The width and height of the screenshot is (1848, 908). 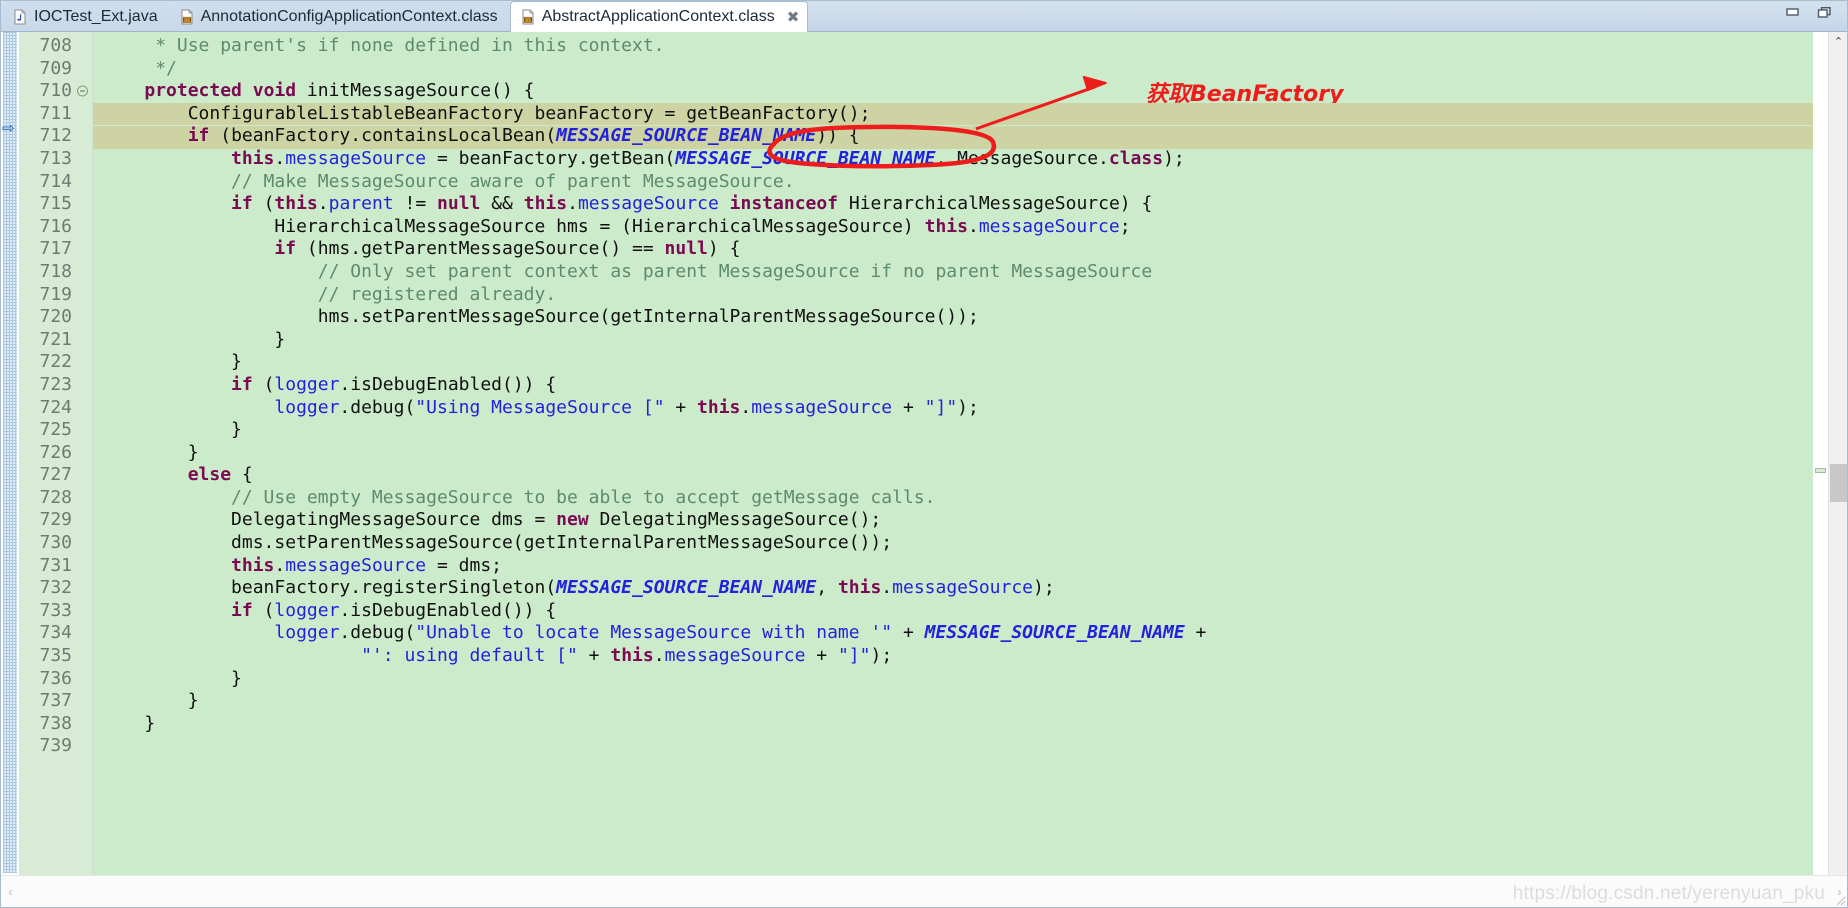 I want to click on code-line: else {, so click(x=953, y=475).